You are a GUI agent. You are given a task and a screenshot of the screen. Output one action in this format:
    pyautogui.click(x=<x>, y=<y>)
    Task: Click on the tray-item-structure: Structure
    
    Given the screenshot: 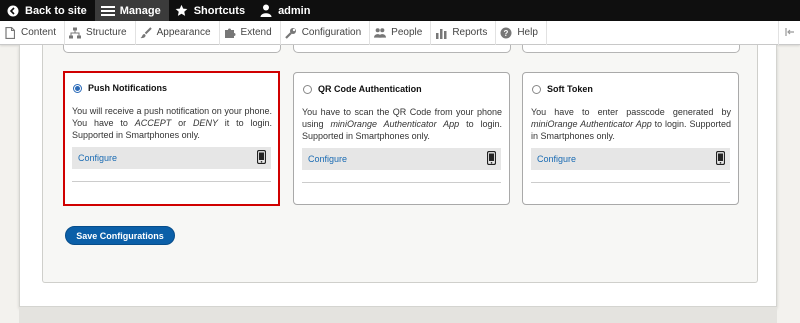 What is the action you would take?
    pyautogui.click(x=100, y=32)
    